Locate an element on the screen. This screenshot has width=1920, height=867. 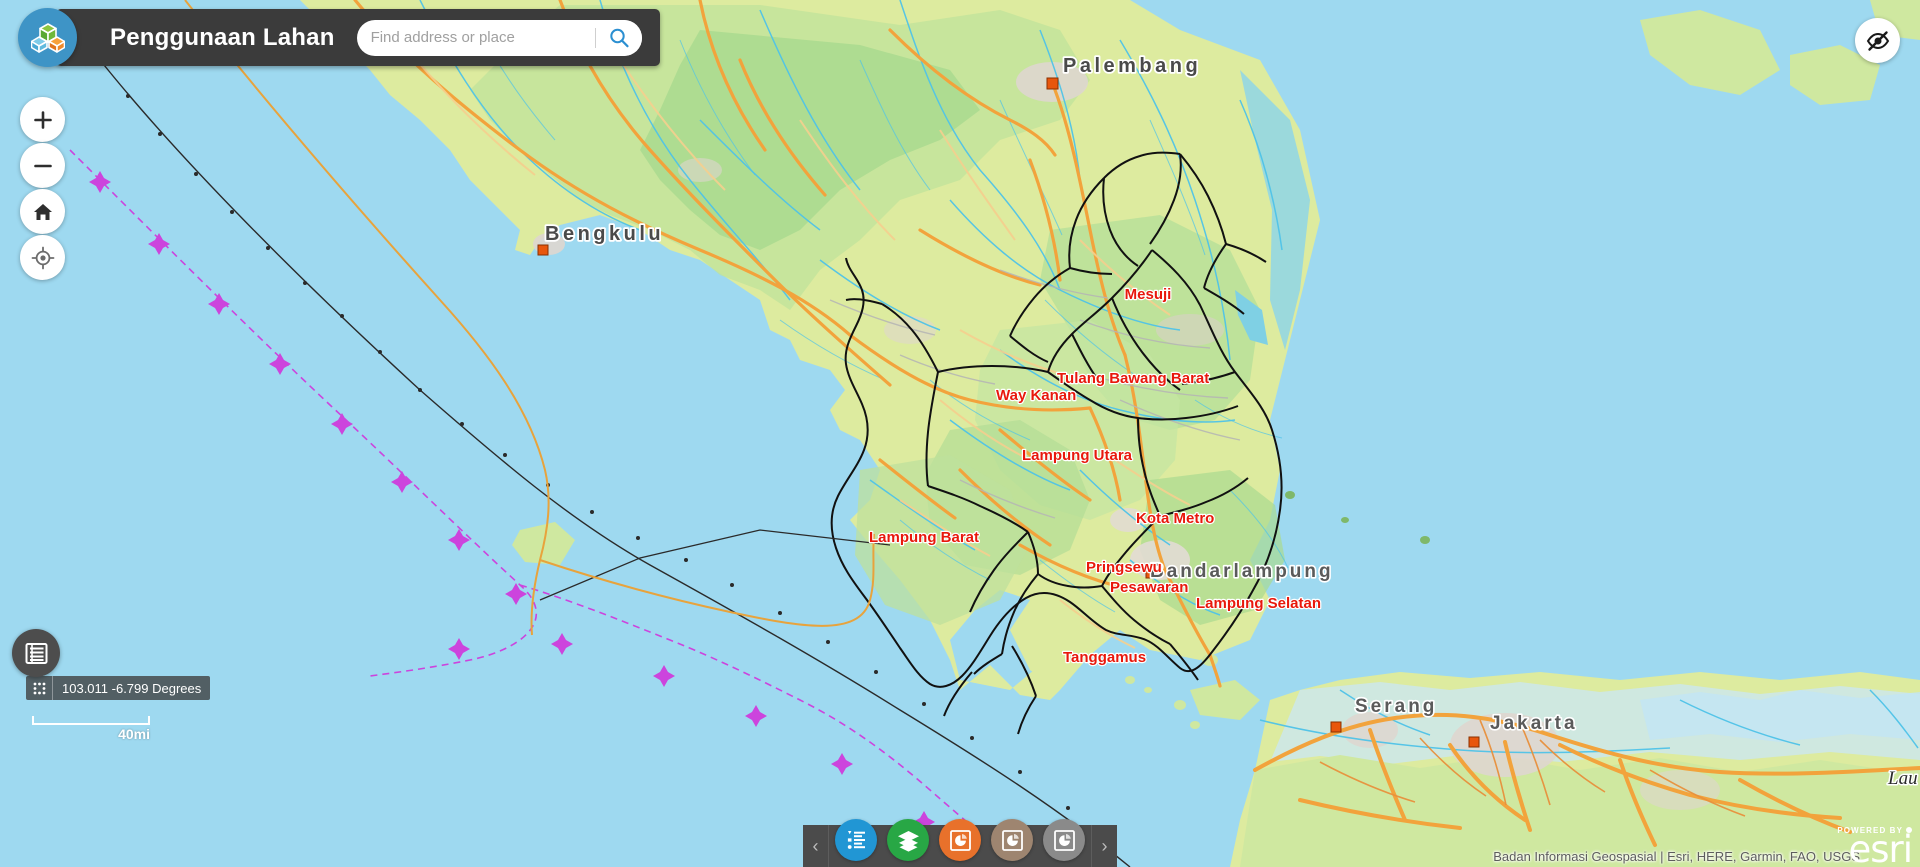
city-label-bengkulu: Bengkulu is located at coordinates (604, 234).